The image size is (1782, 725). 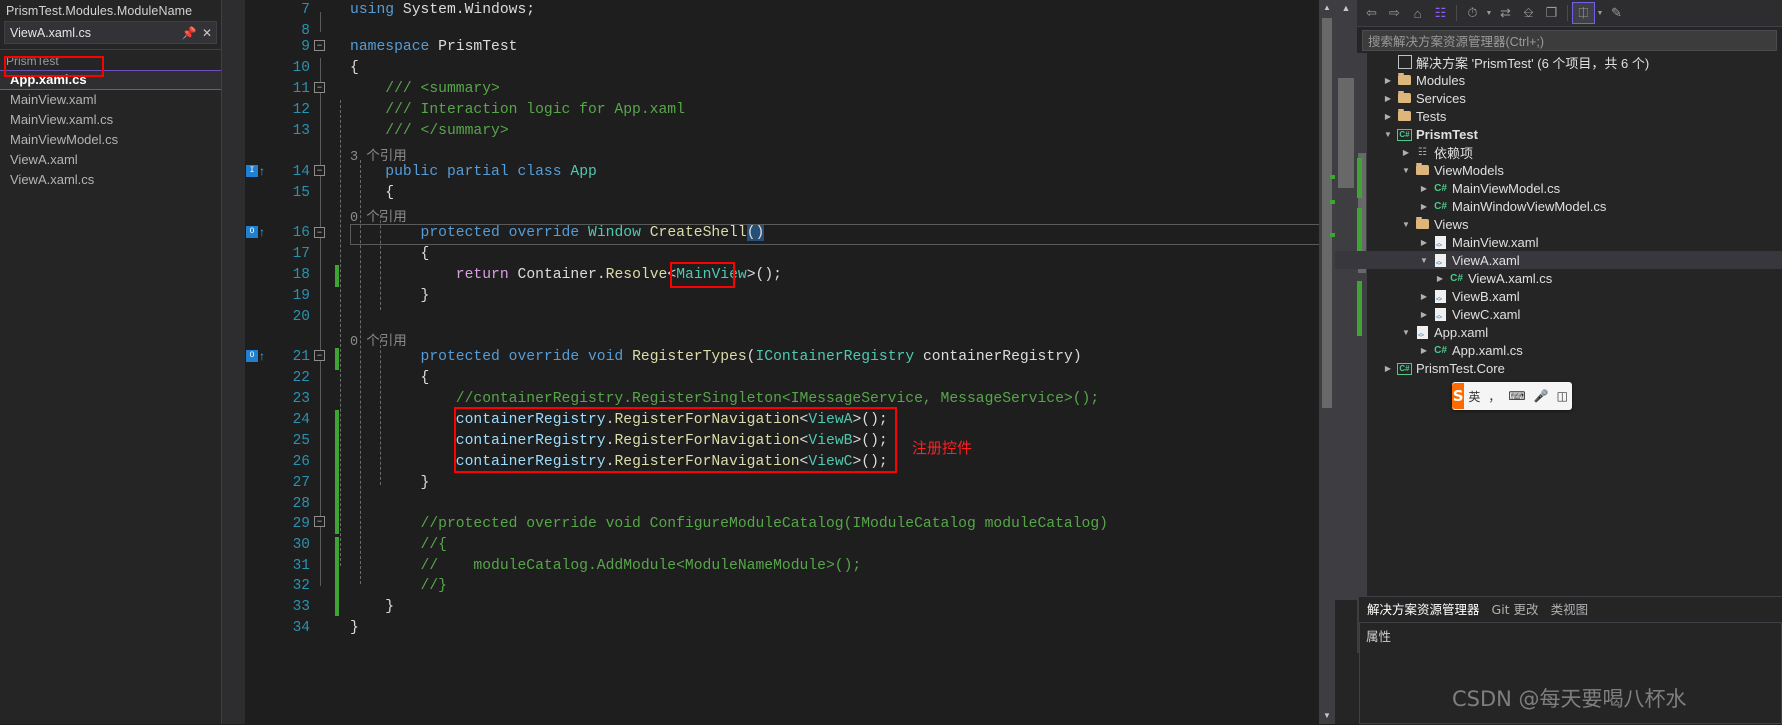 What do you see at coordinates (189, 33) in the screenshot?
I see `pin-icon: 📌` at bounding box center [189, 33].